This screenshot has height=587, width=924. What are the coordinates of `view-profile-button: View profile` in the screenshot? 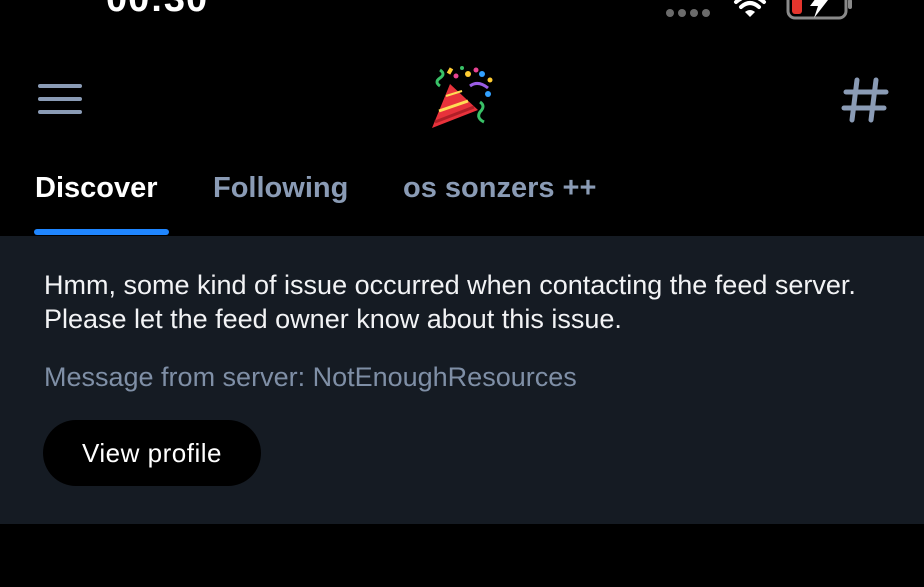 It's located at (152, 453).